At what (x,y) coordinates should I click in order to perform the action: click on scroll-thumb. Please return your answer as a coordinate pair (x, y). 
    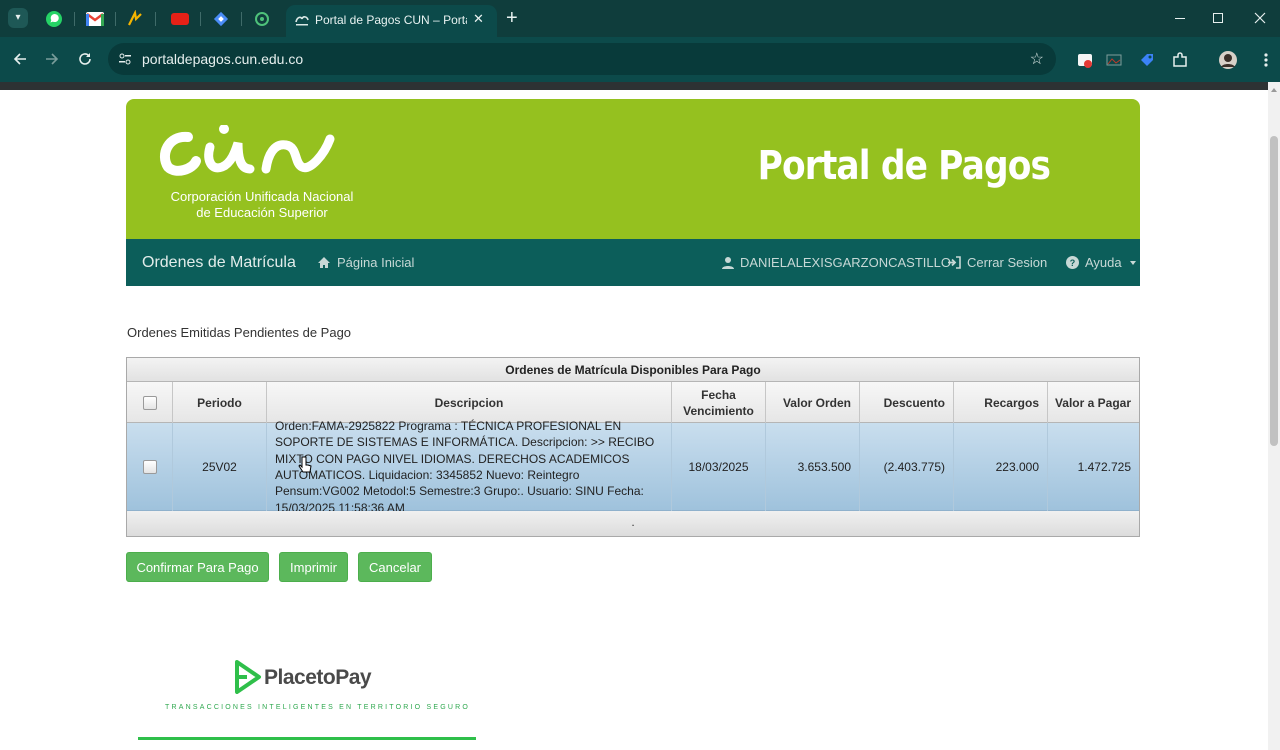
    Looking at the image, I should click on (1274, 291).